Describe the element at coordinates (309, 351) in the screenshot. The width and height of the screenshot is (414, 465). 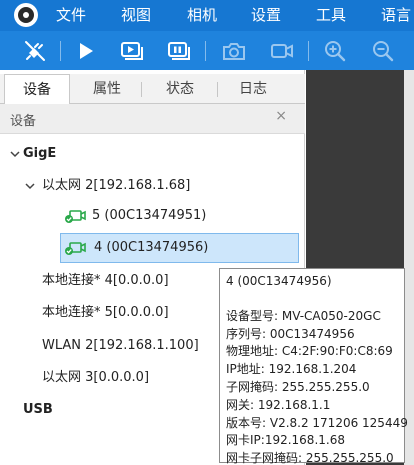
I see `tooltip-mac: 物理地址: C4:2F:90:F0:C8:69` at that location.